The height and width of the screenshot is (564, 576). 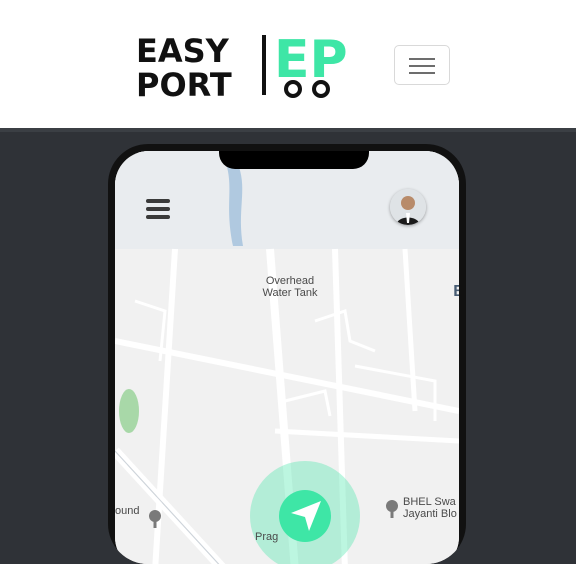 I want to click on logo-wheel-left, so click(x=293, y=89).